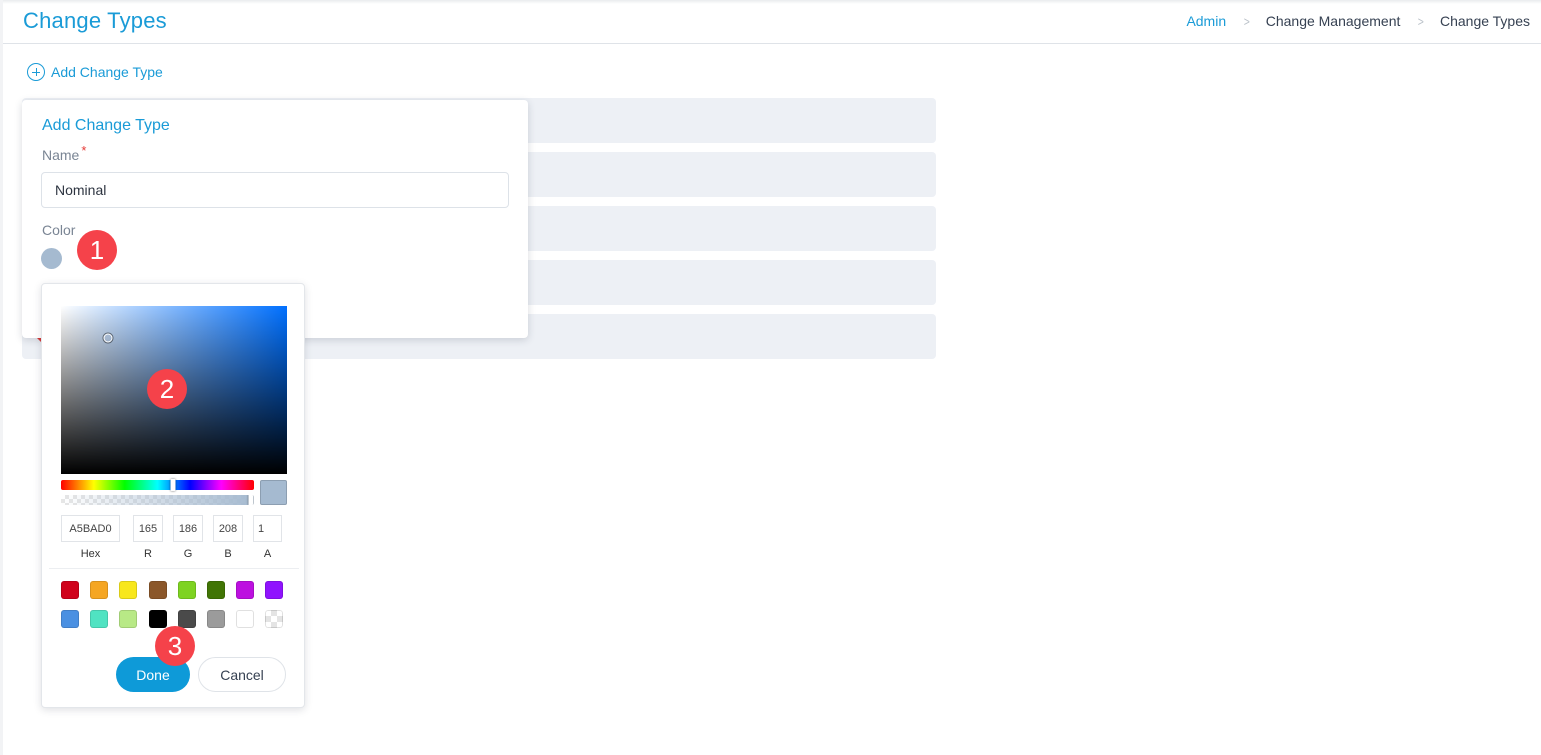 This screenshot has height=755, width=1541. I want to click on green-label: G, so click(188, 554).